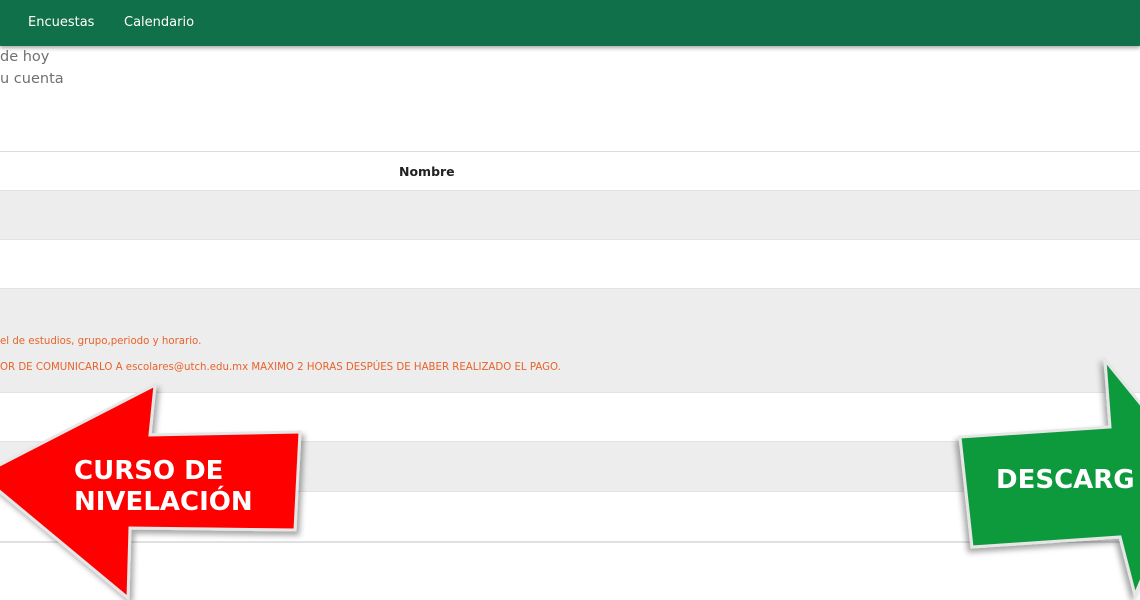  Describe the element at coordinates (101, 341) in the screenshot. I see `notice-text-study-plan: el de estudios, grupo,periodo y horario.` at that location.